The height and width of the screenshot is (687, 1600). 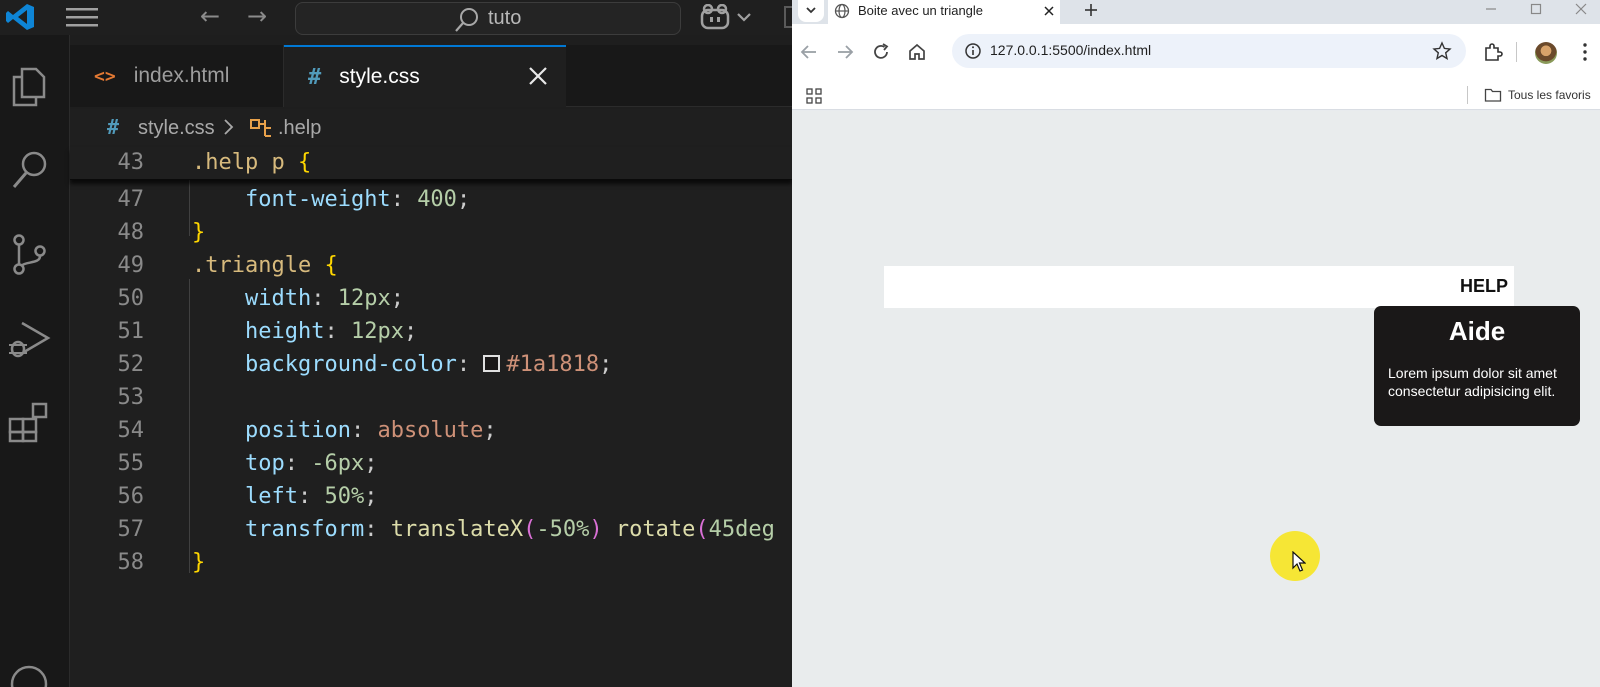 What do you see at coordinates (1209, 51) in the screenshot?
I see `address-bar: 127.0.0.1:5500/index.html` at bounding box center [1209, 51].